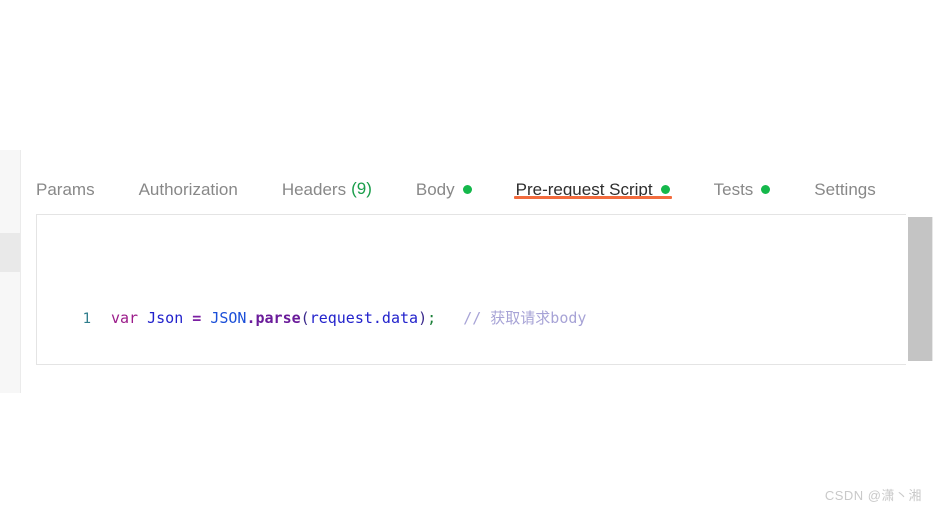 This screenshot has width=938, height=516. I want to click on tab-headers-count: (9), so click(361, 188).